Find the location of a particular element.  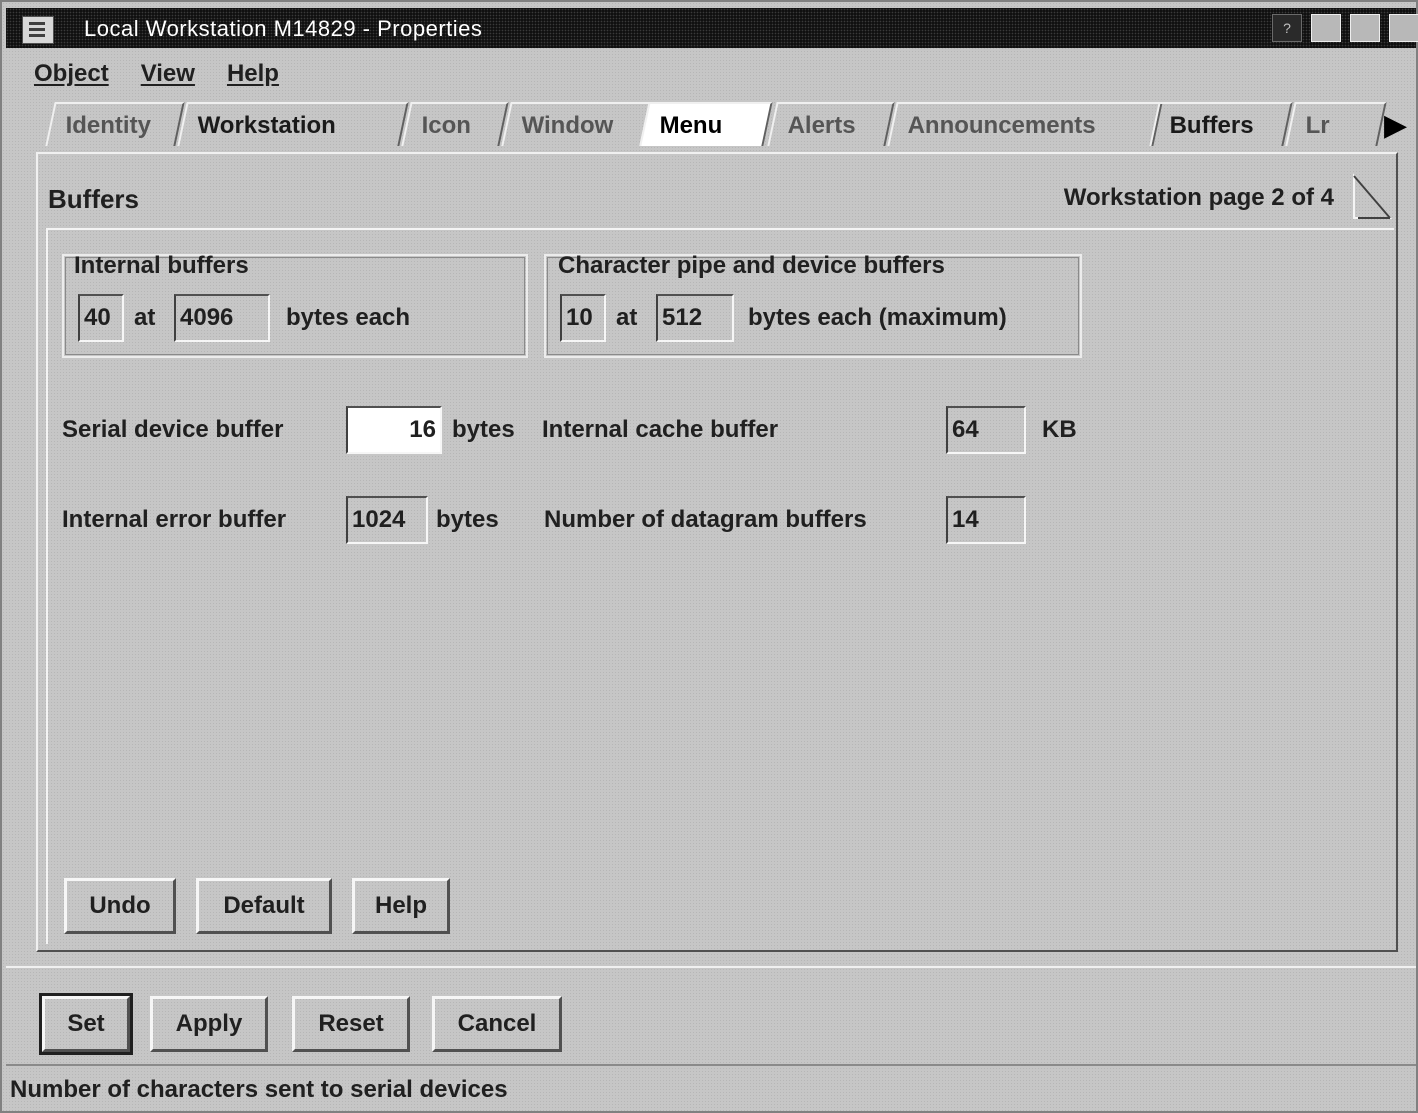

minimize-button is located at coordinates (1326, 28).